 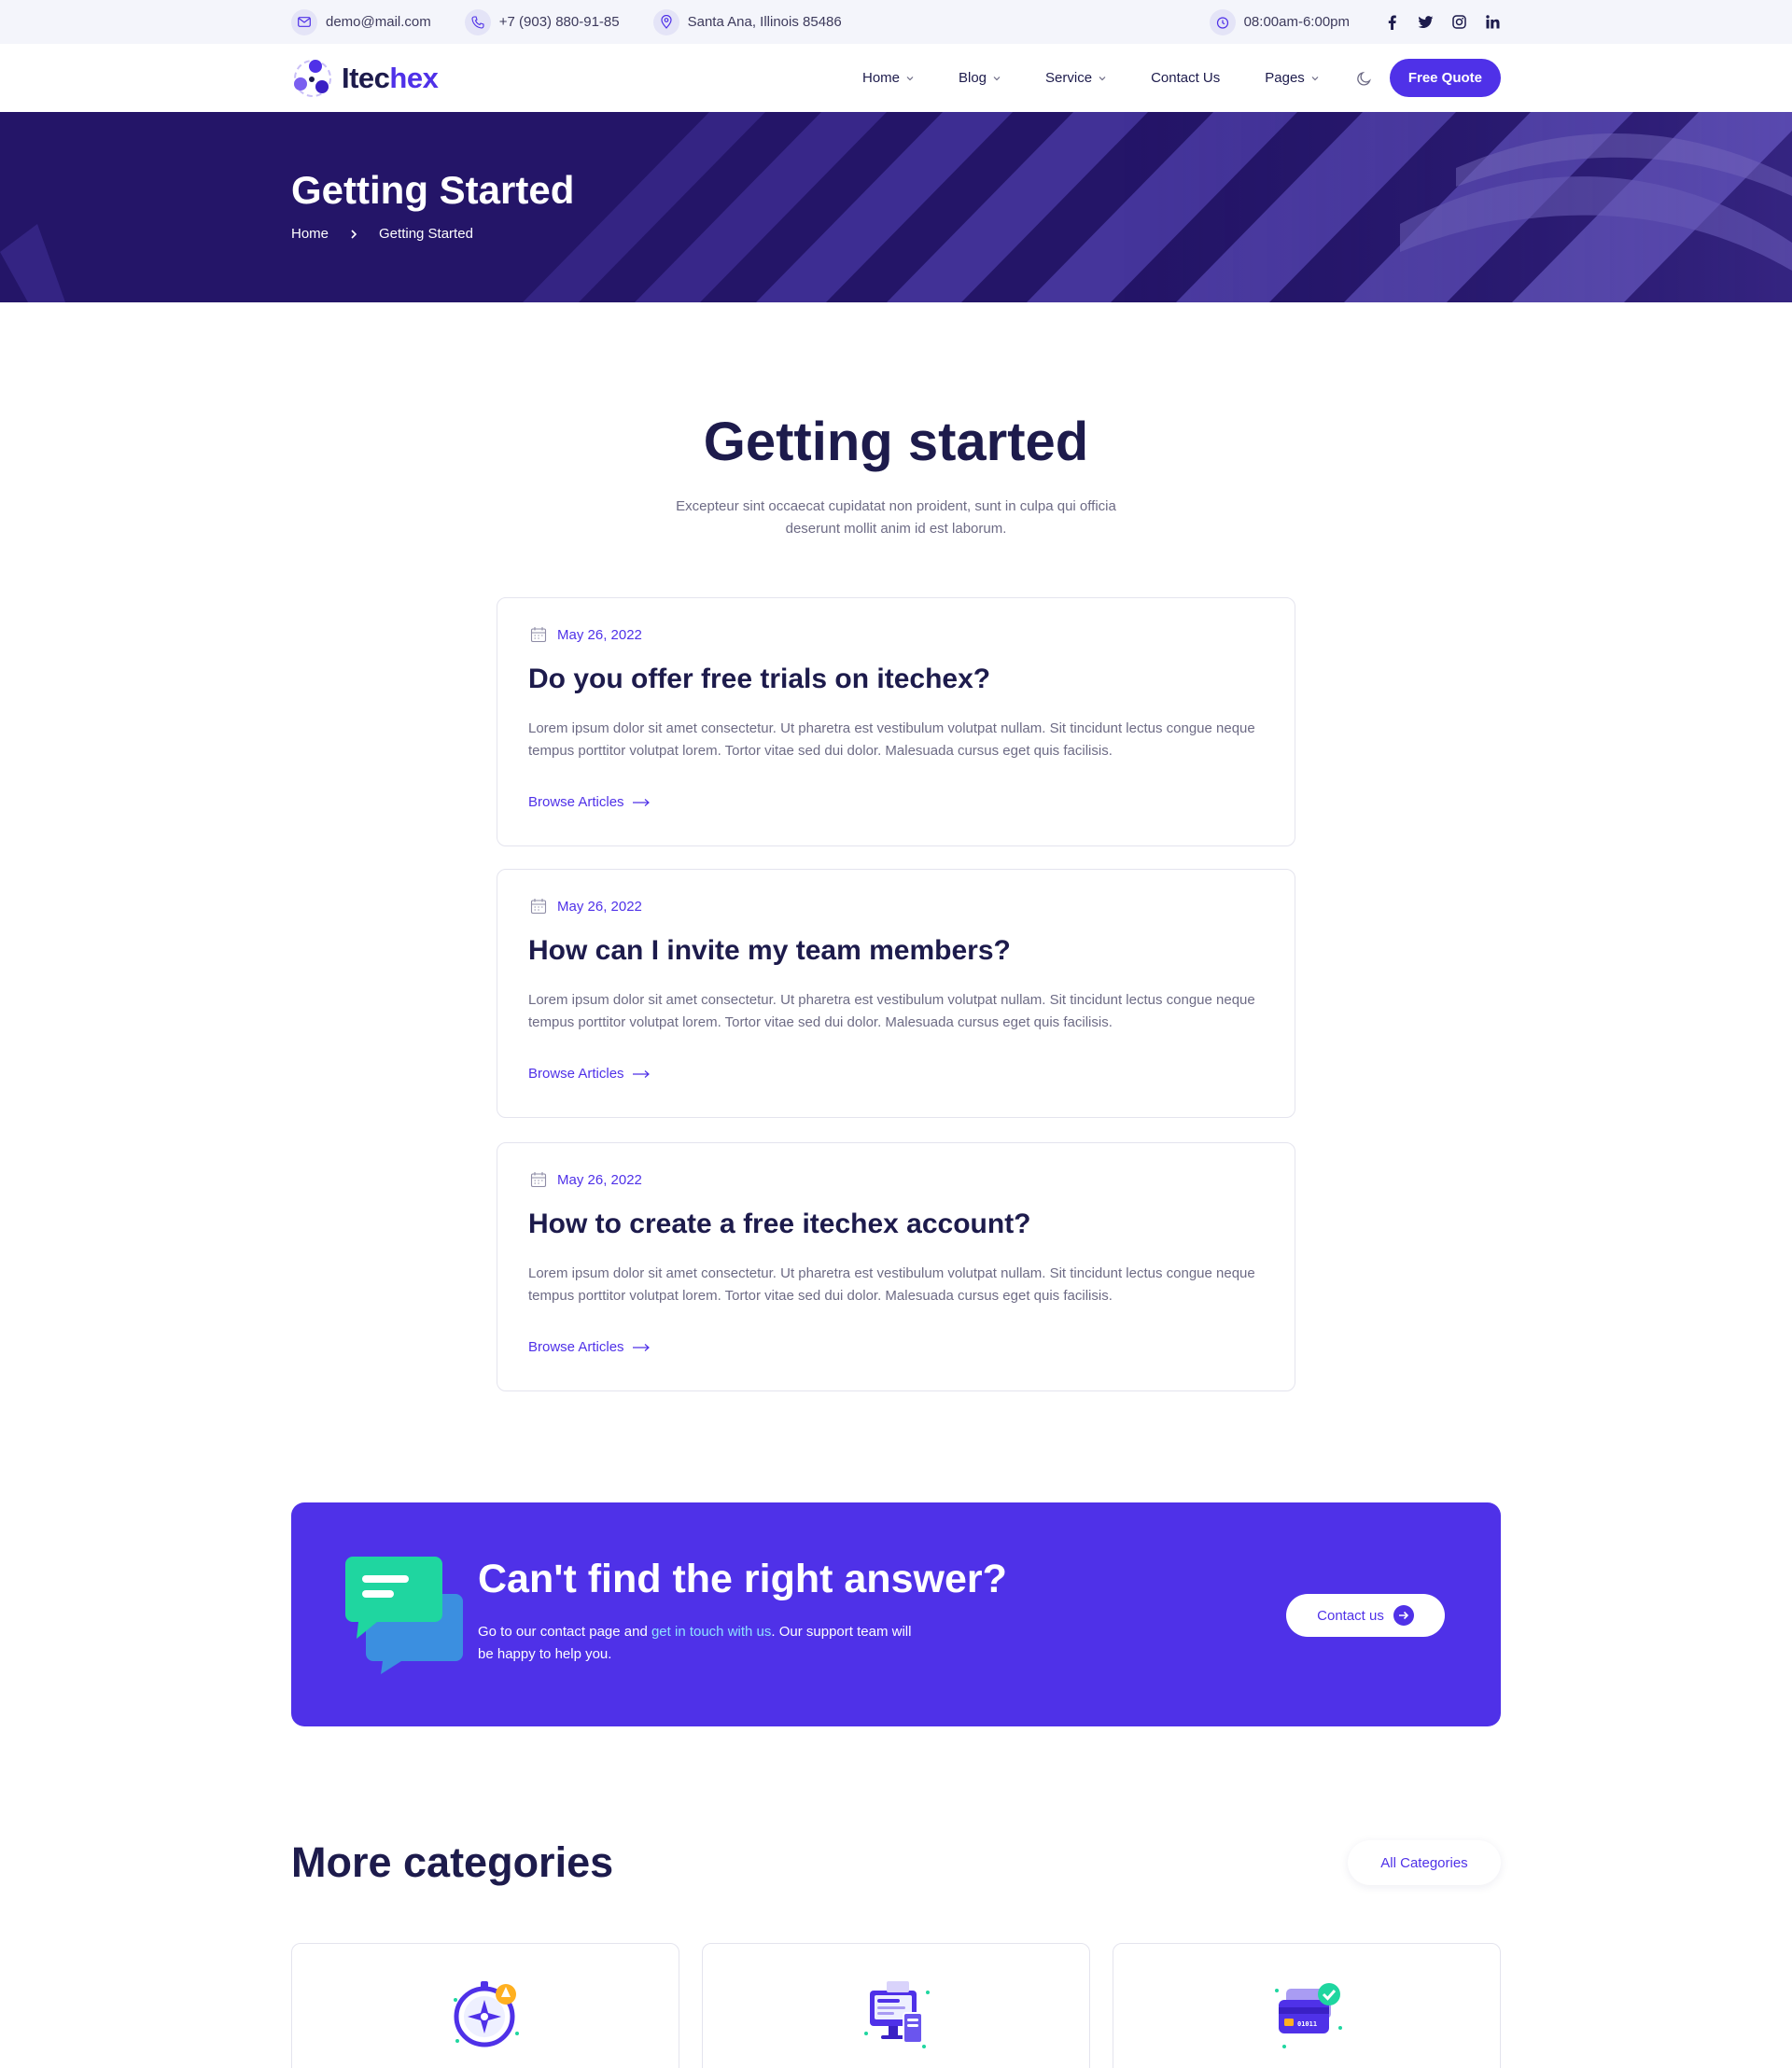 What do you see at coordinates (414, 77) in the screenshot?
I see `logo-text-accent: hex` at bounding box center [414, 77].